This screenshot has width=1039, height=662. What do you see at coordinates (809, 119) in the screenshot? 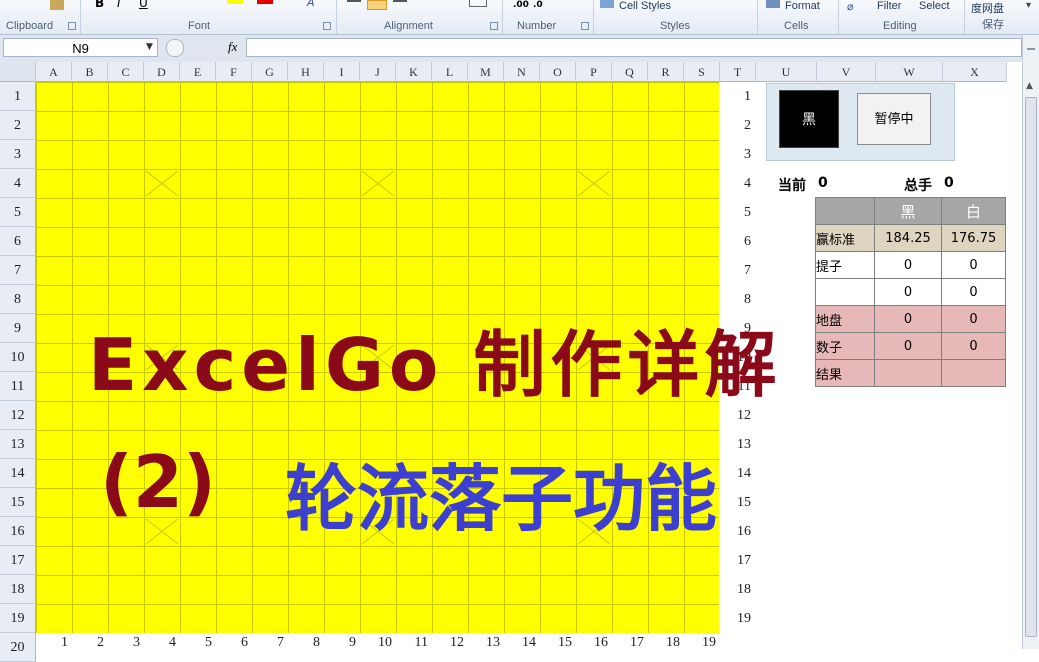
I see `black-turn-button: 黑` at bounding box center [809, 119].